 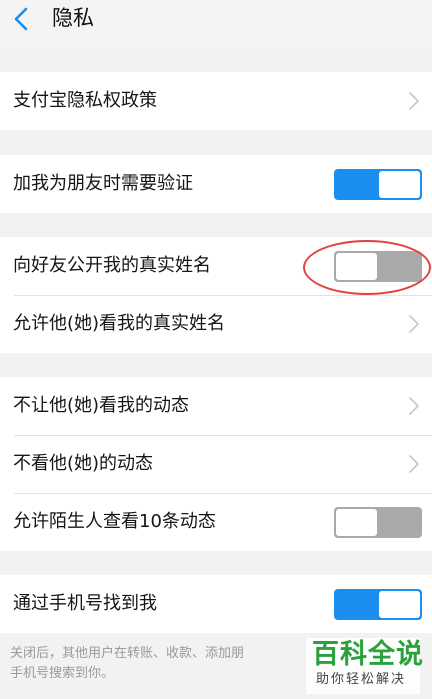 What do you see at coordinates (368, 654) in the screenshot?
I see `watermark-title: 百科全说` at bounding box center [368, 654].